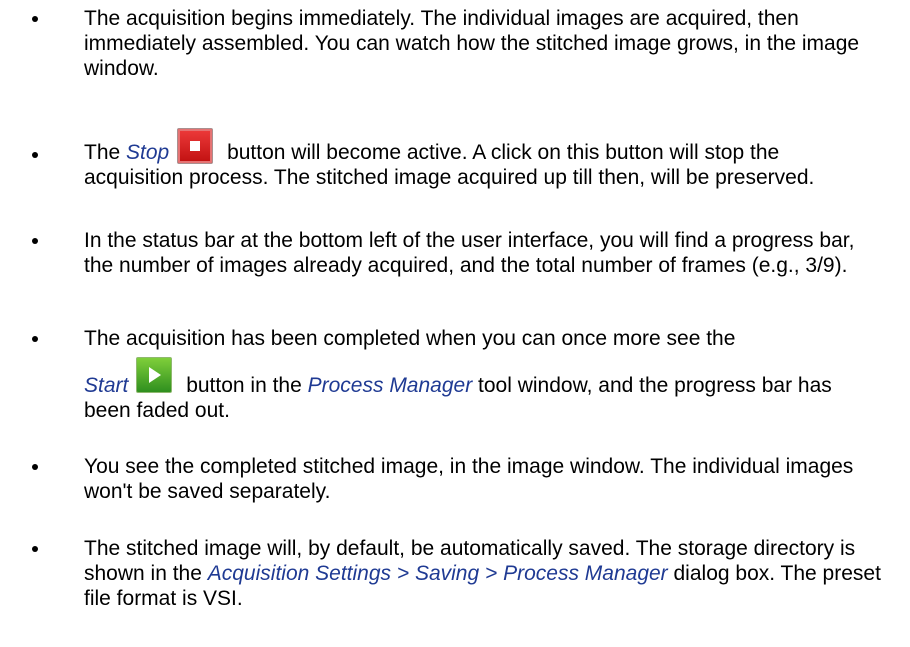  What do you see at coordinates (106, 385) in the screenshot?
I see `start-link: Start` at bounding box center [106, 385].